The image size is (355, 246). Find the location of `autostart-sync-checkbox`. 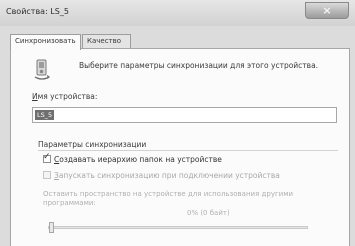

autostart-sync-checkbox is located at coordinates (47, 175).